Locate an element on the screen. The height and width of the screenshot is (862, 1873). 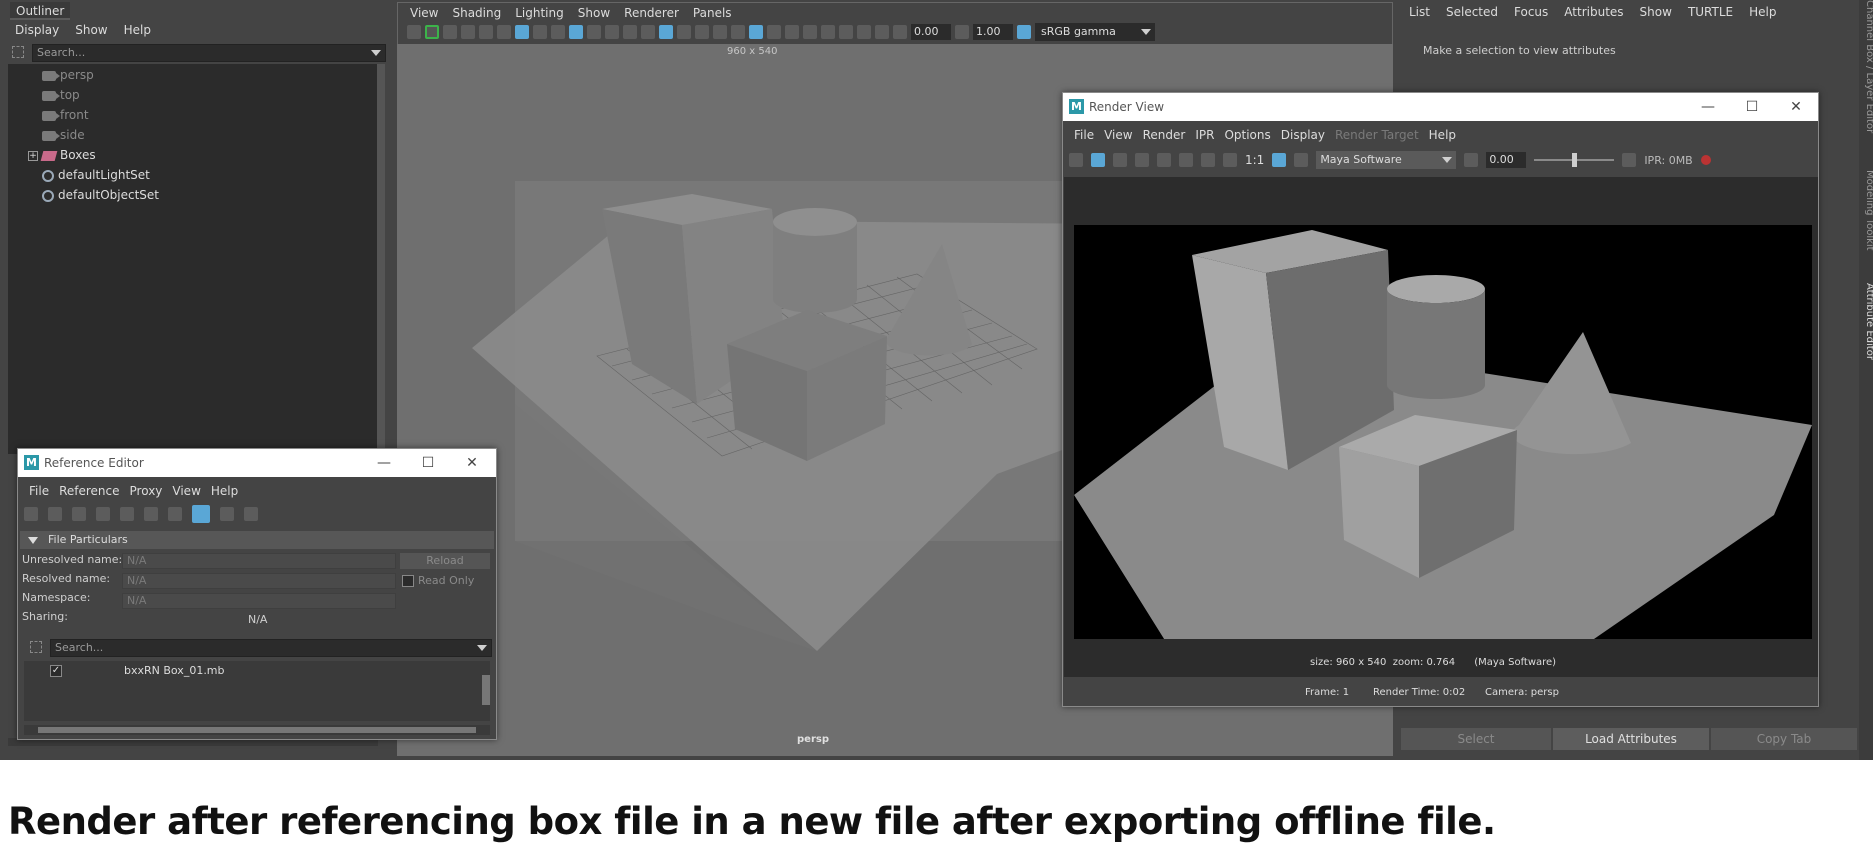
re-menu-file: File is located at coordinates (39, 491).